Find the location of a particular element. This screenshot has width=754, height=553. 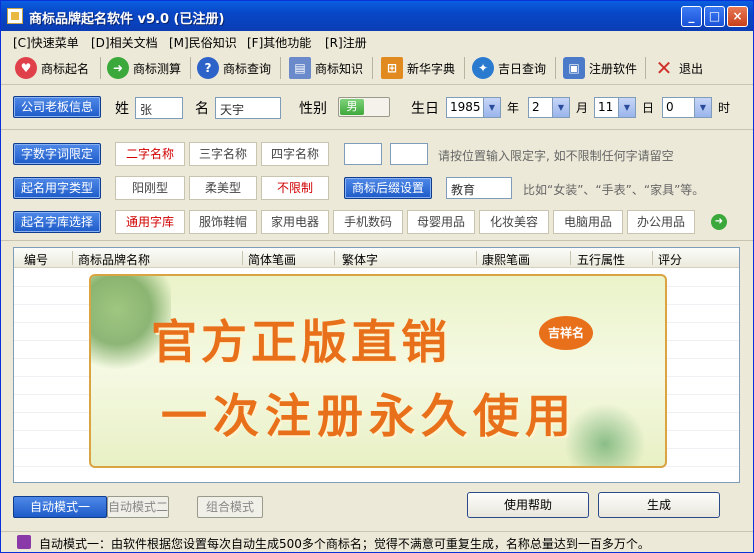

day-unit: 日 is located at coordinates (648, 108).